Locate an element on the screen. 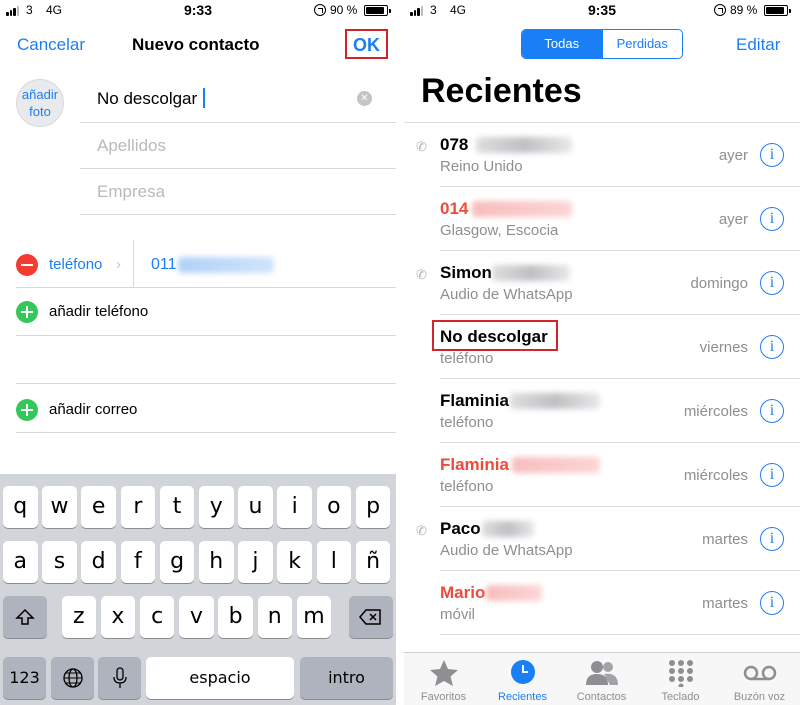 The width and height of the screenshot is (800, 705). remove-phone-icon is located at coordinates (27, 265).